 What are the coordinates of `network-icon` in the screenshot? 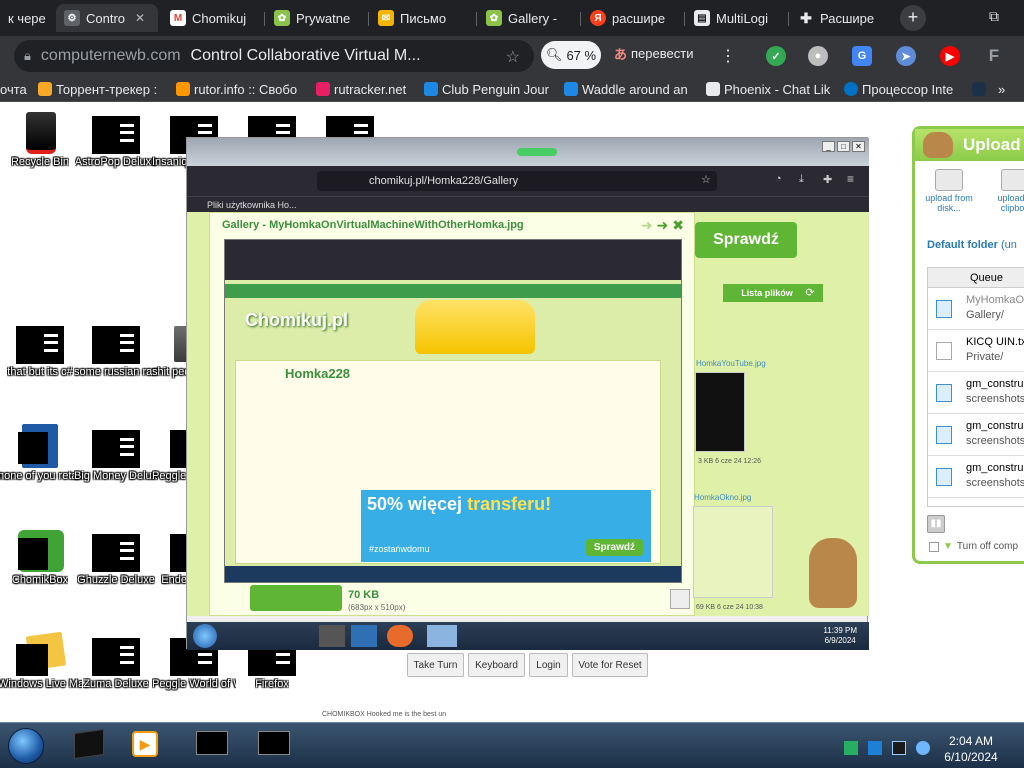 It's located at (899, 748).